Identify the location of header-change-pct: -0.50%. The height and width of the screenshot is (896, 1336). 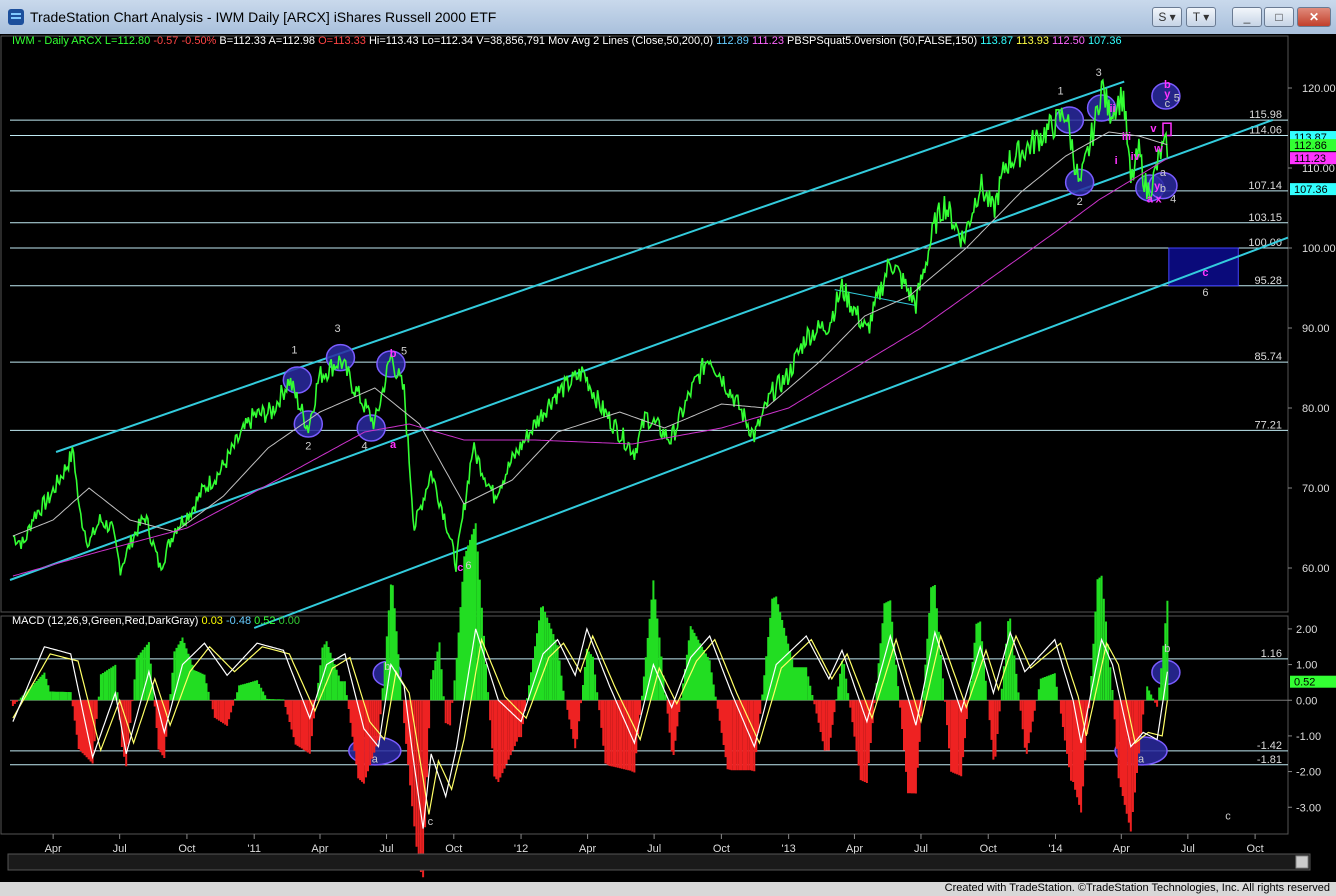
(200, 41).